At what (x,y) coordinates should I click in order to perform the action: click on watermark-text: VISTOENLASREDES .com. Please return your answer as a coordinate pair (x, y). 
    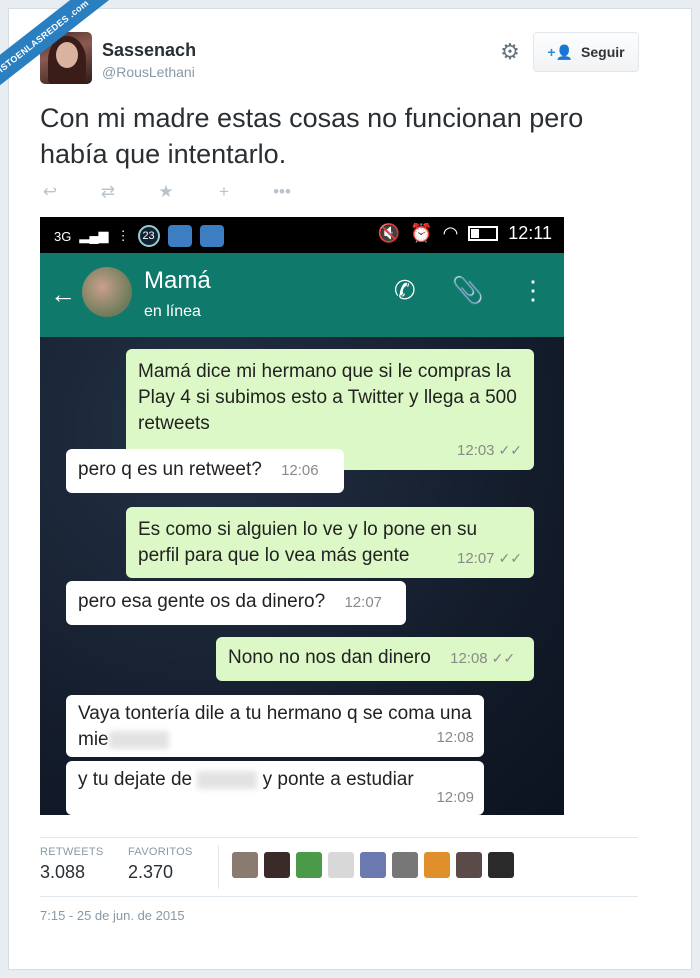
    Looking at the image, I should click on (58, 49).